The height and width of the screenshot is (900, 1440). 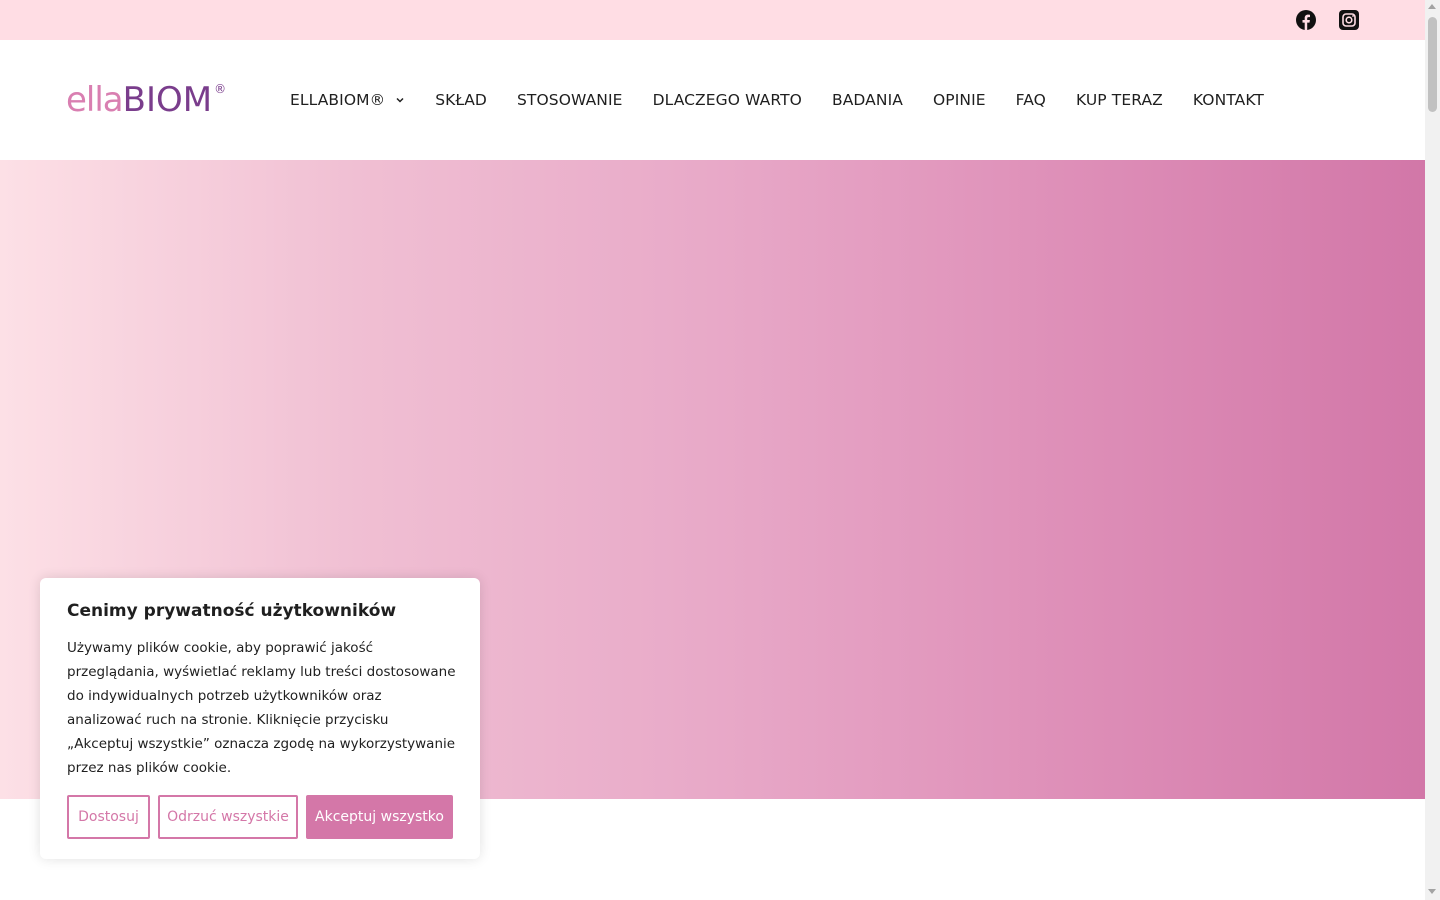 What do you see at coordinates (220, 89) in the screenshot?
I see `logo-registered-mark: ®` at bounding box center [220, 89].